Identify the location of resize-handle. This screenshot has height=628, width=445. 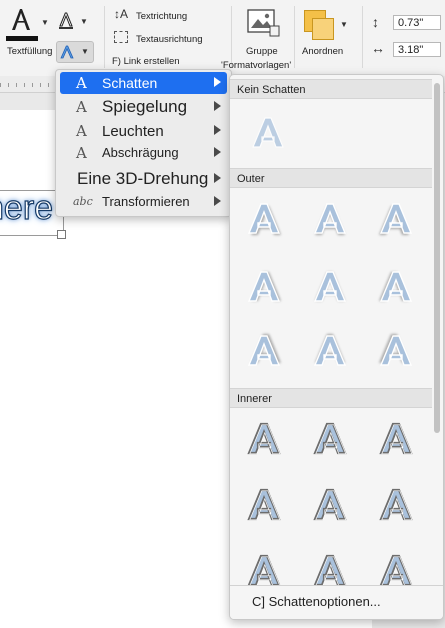
(61, 234).